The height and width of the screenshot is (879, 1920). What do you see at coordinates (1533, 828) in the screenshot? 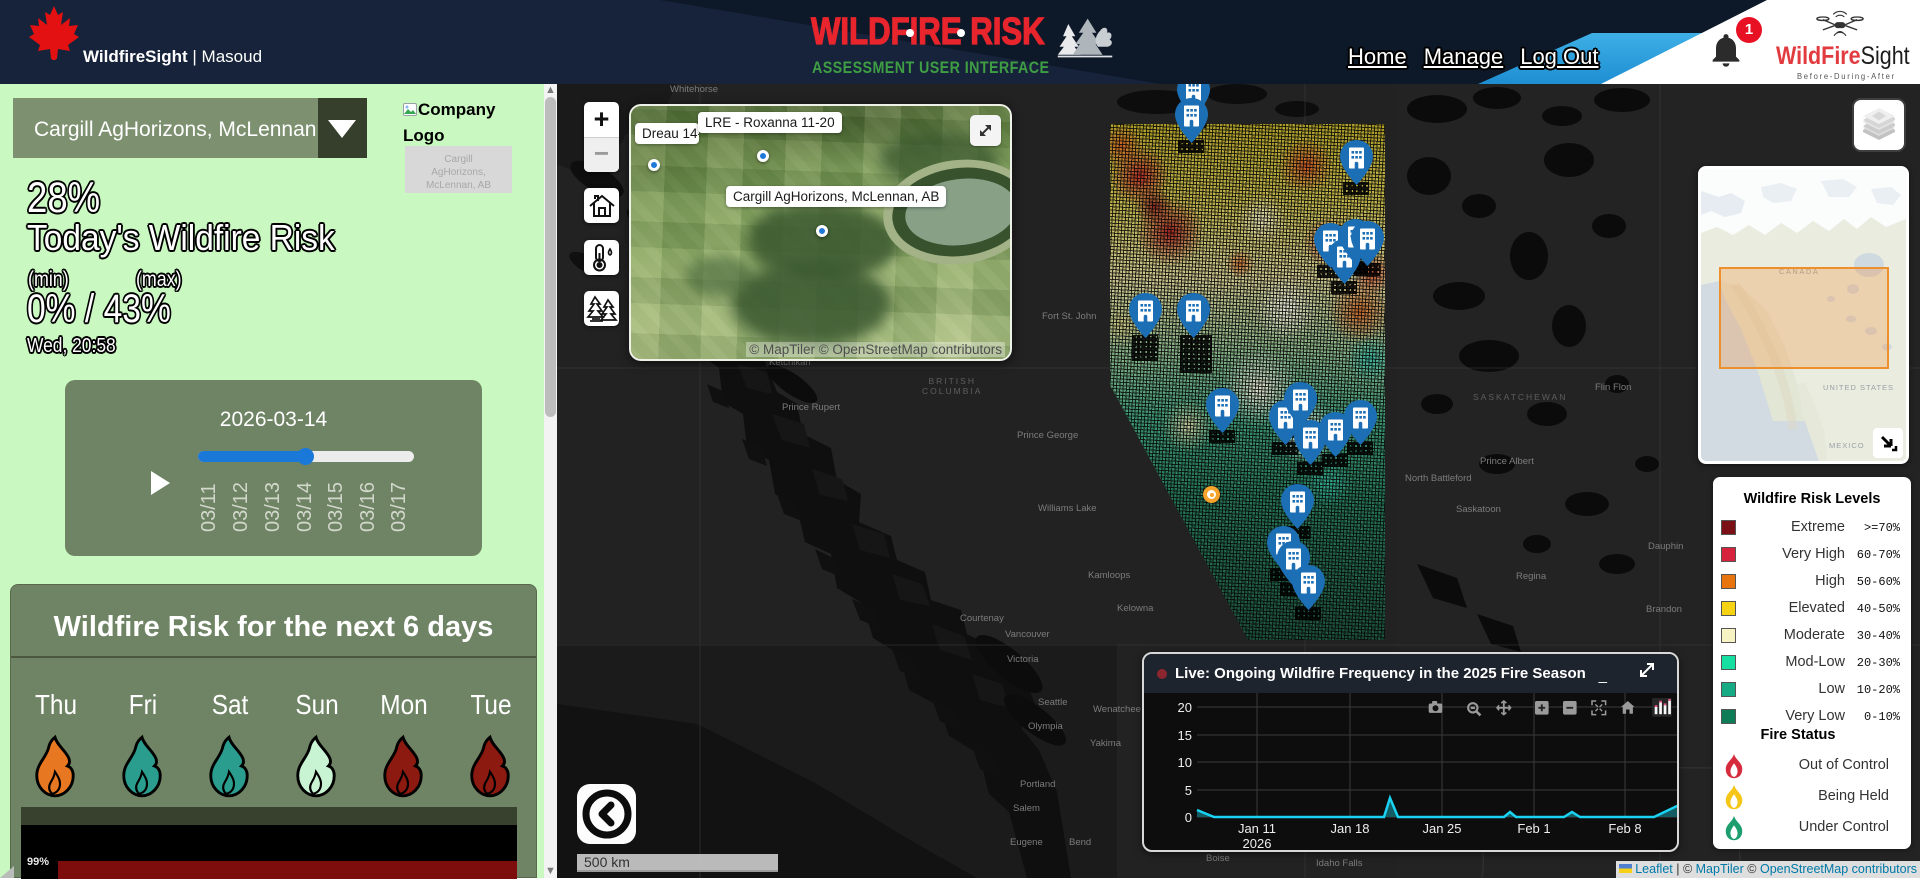
I see `svg-text: Feb 1` at bounding box center [1533, 828].